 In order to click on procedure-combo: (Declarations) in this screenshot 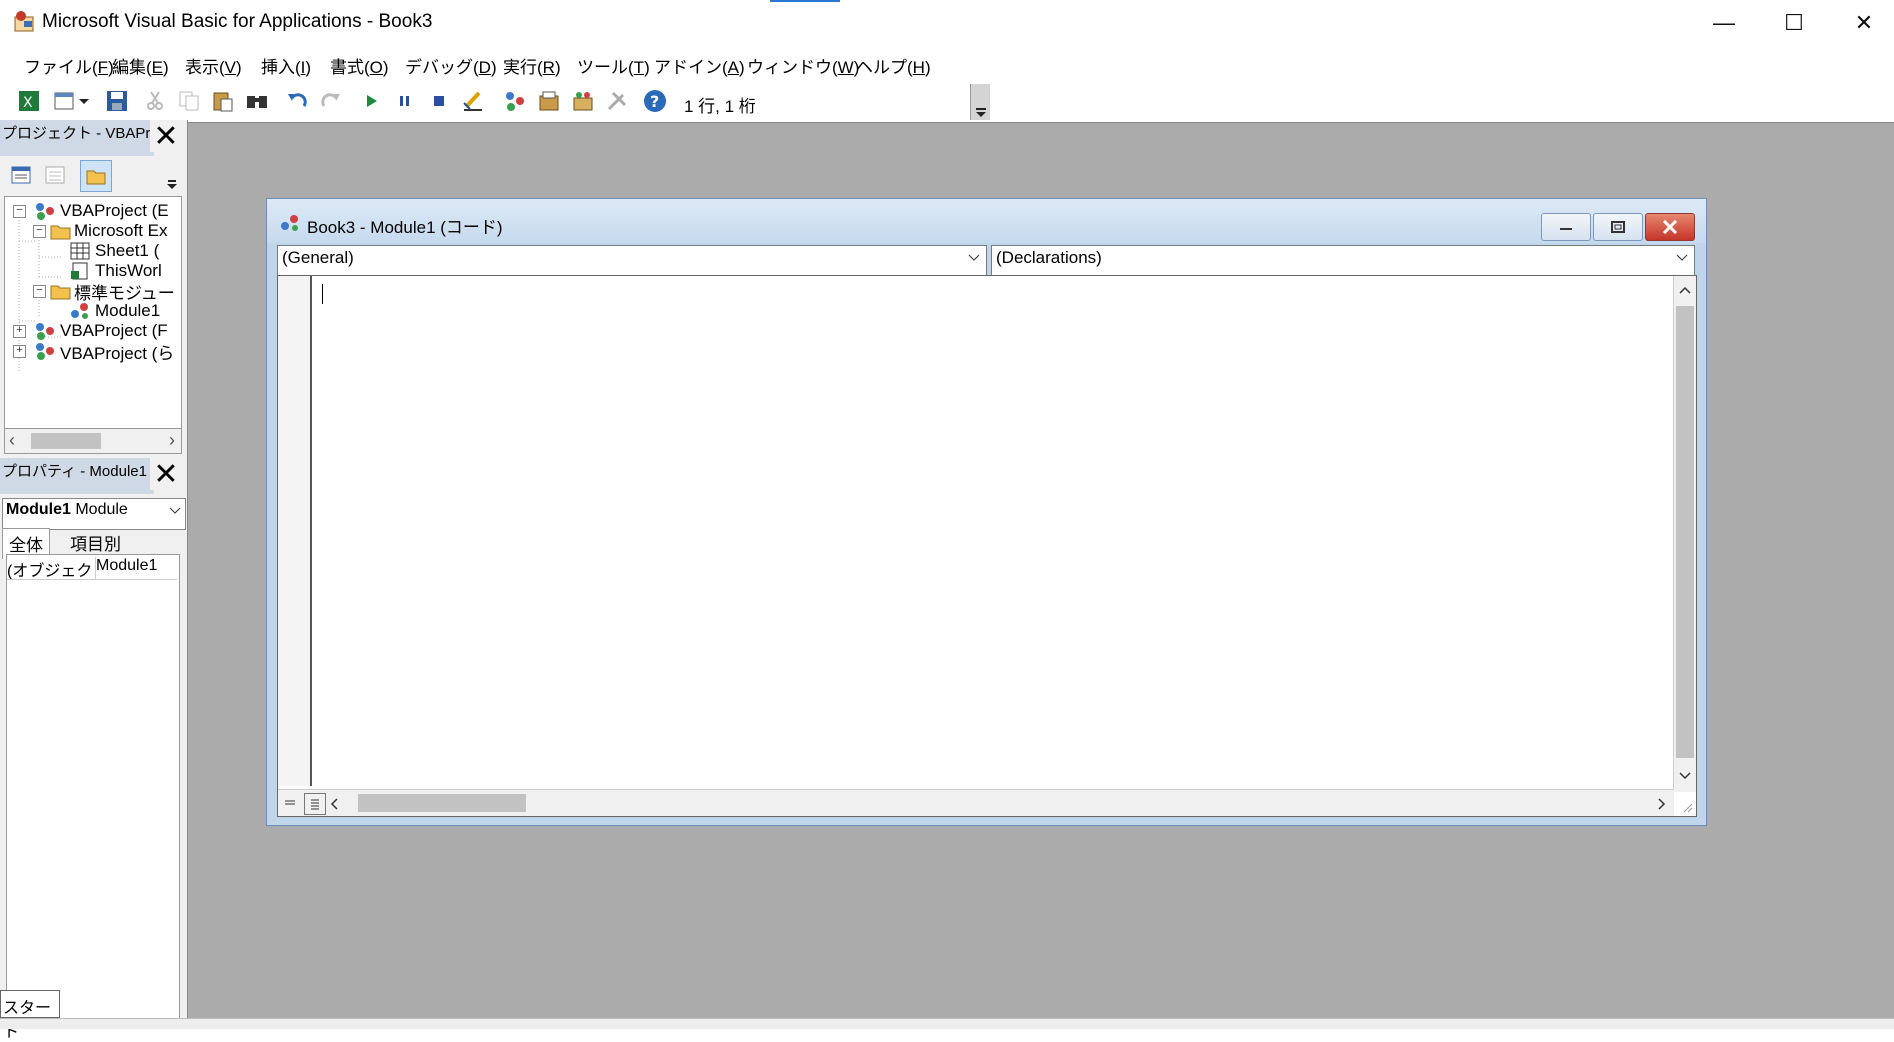, I will do `click(1343, 261)`.